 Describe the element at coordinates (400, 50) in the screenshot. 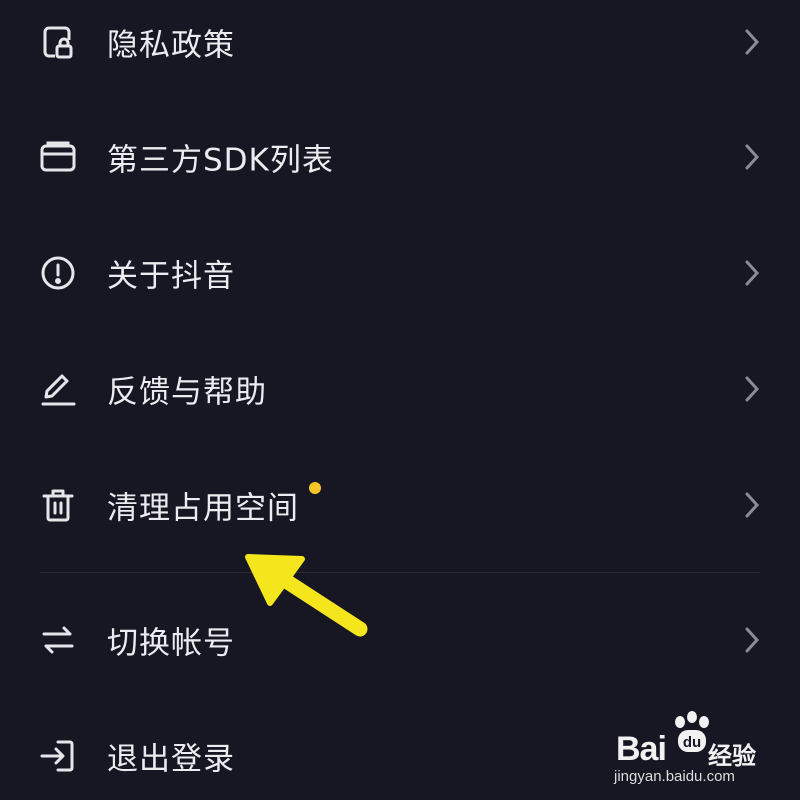

I see `menu-item-privacy-policy: 隐私政策` at that location.